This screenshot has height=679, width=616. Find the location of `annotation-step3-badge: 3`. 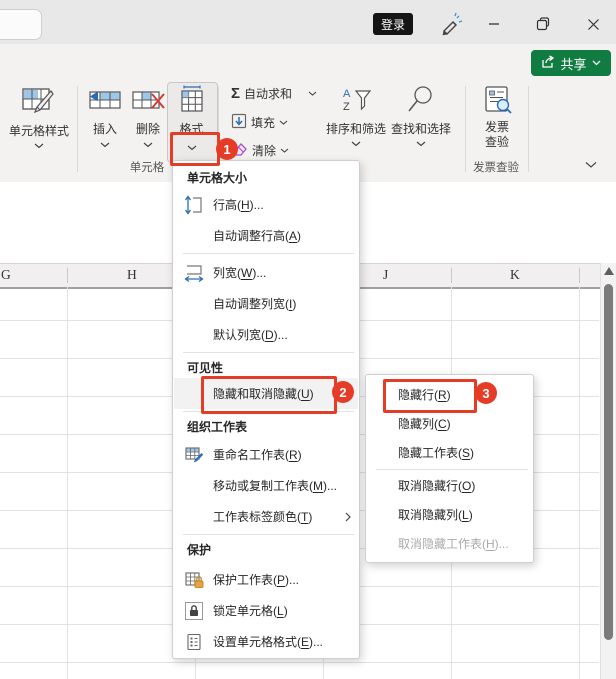

annotation-step3-badge: 3 is located at coordinates (486, 393).